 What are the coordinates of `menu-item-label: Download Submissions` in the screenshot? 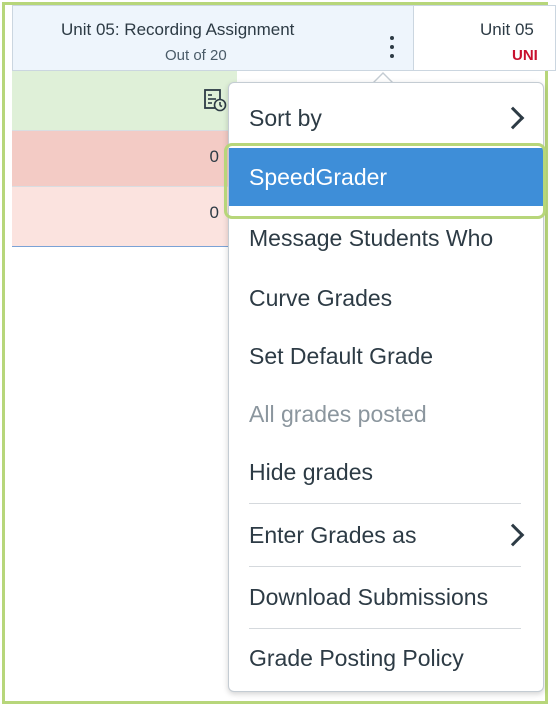 It's located at (369, 597).